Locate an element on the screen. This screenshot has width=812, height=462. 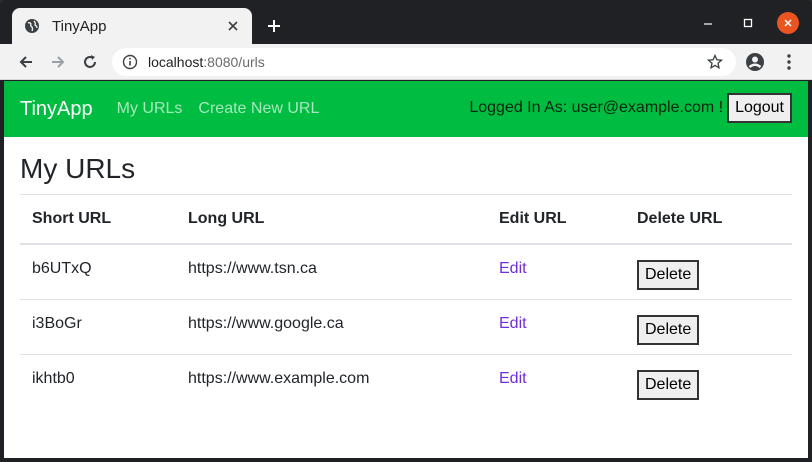
bookmark-star-icon is located at coordinates (715, 62).